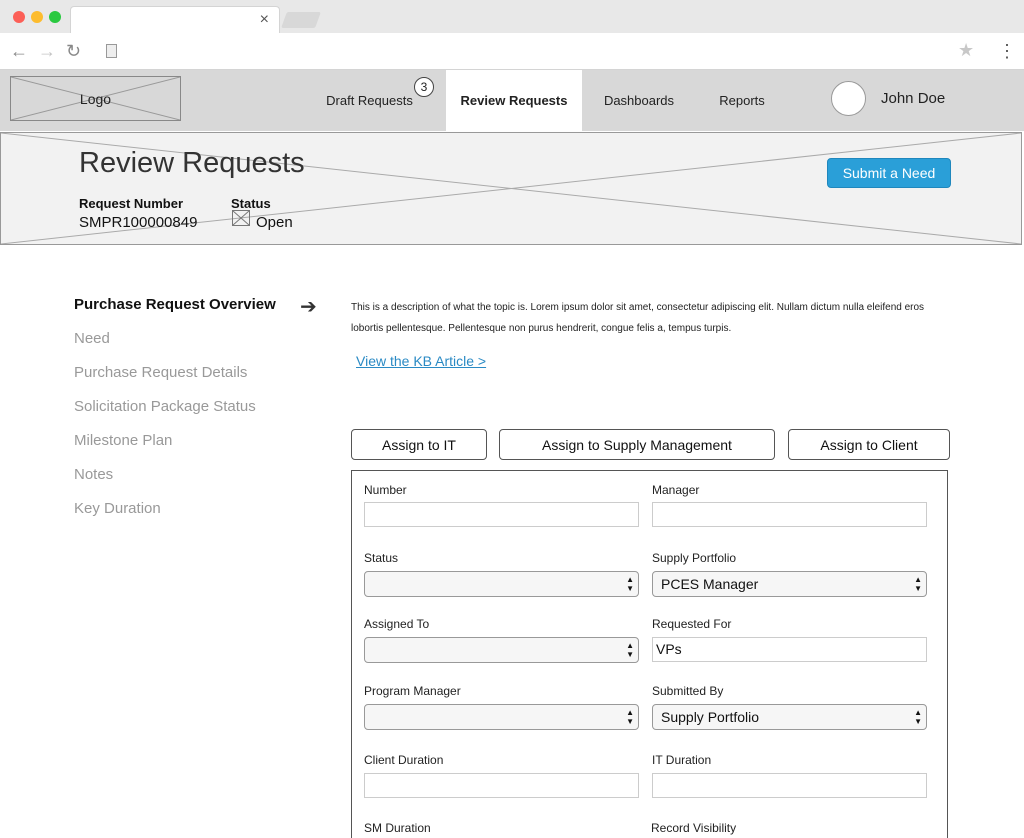  Describe the element at coordinates (639, 100) in the screenshot. I see `nav-dashboards: Dashboards` at that location.